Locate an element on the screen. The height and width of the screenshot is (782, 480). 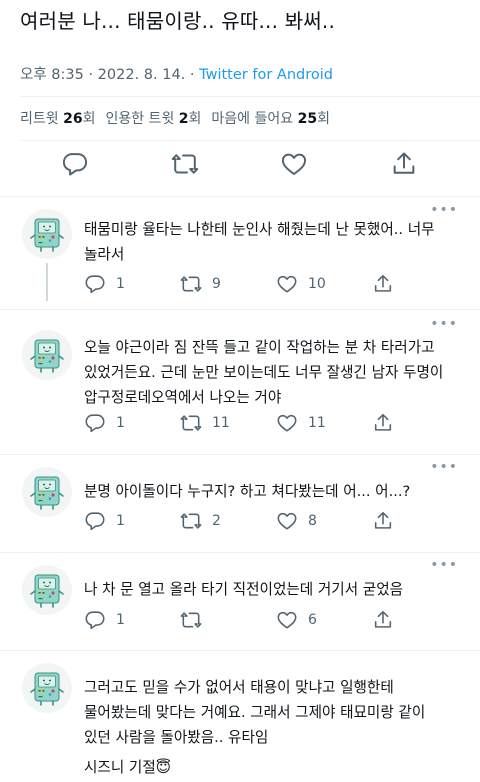
retweets-count: 26 is located at coordinates (73, 119).